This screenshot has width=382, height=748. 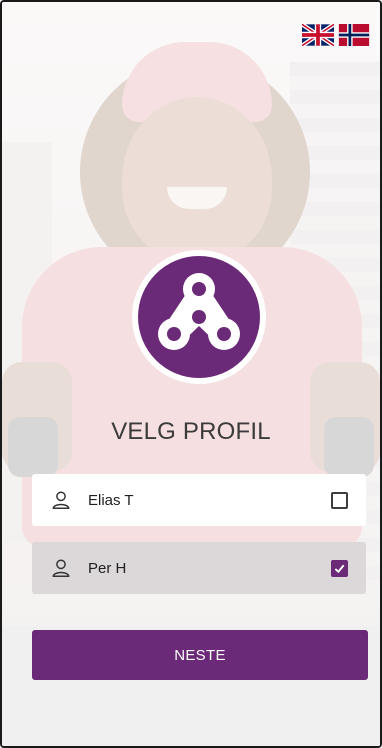 I want to click on norway-flag-icon, so click(x=354, y=35).